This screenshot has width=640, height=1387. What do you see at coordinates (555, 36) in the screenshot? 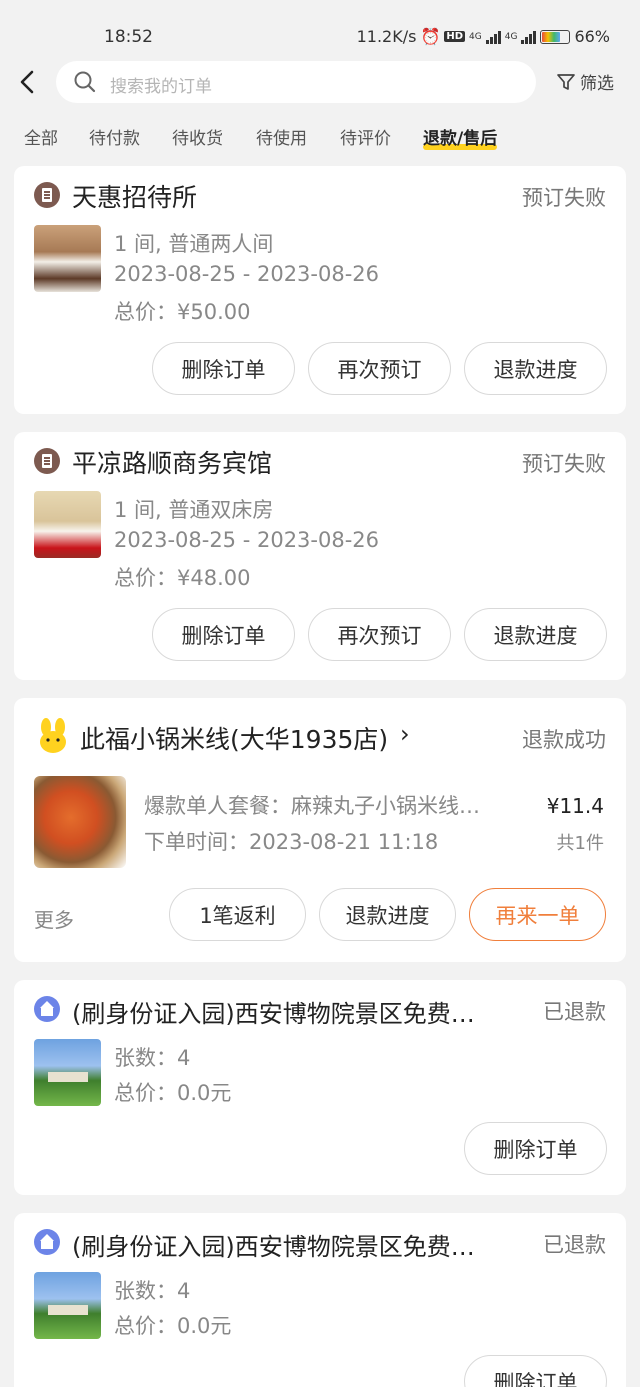
I see `battery-icon` at bounding box center [555, 36].